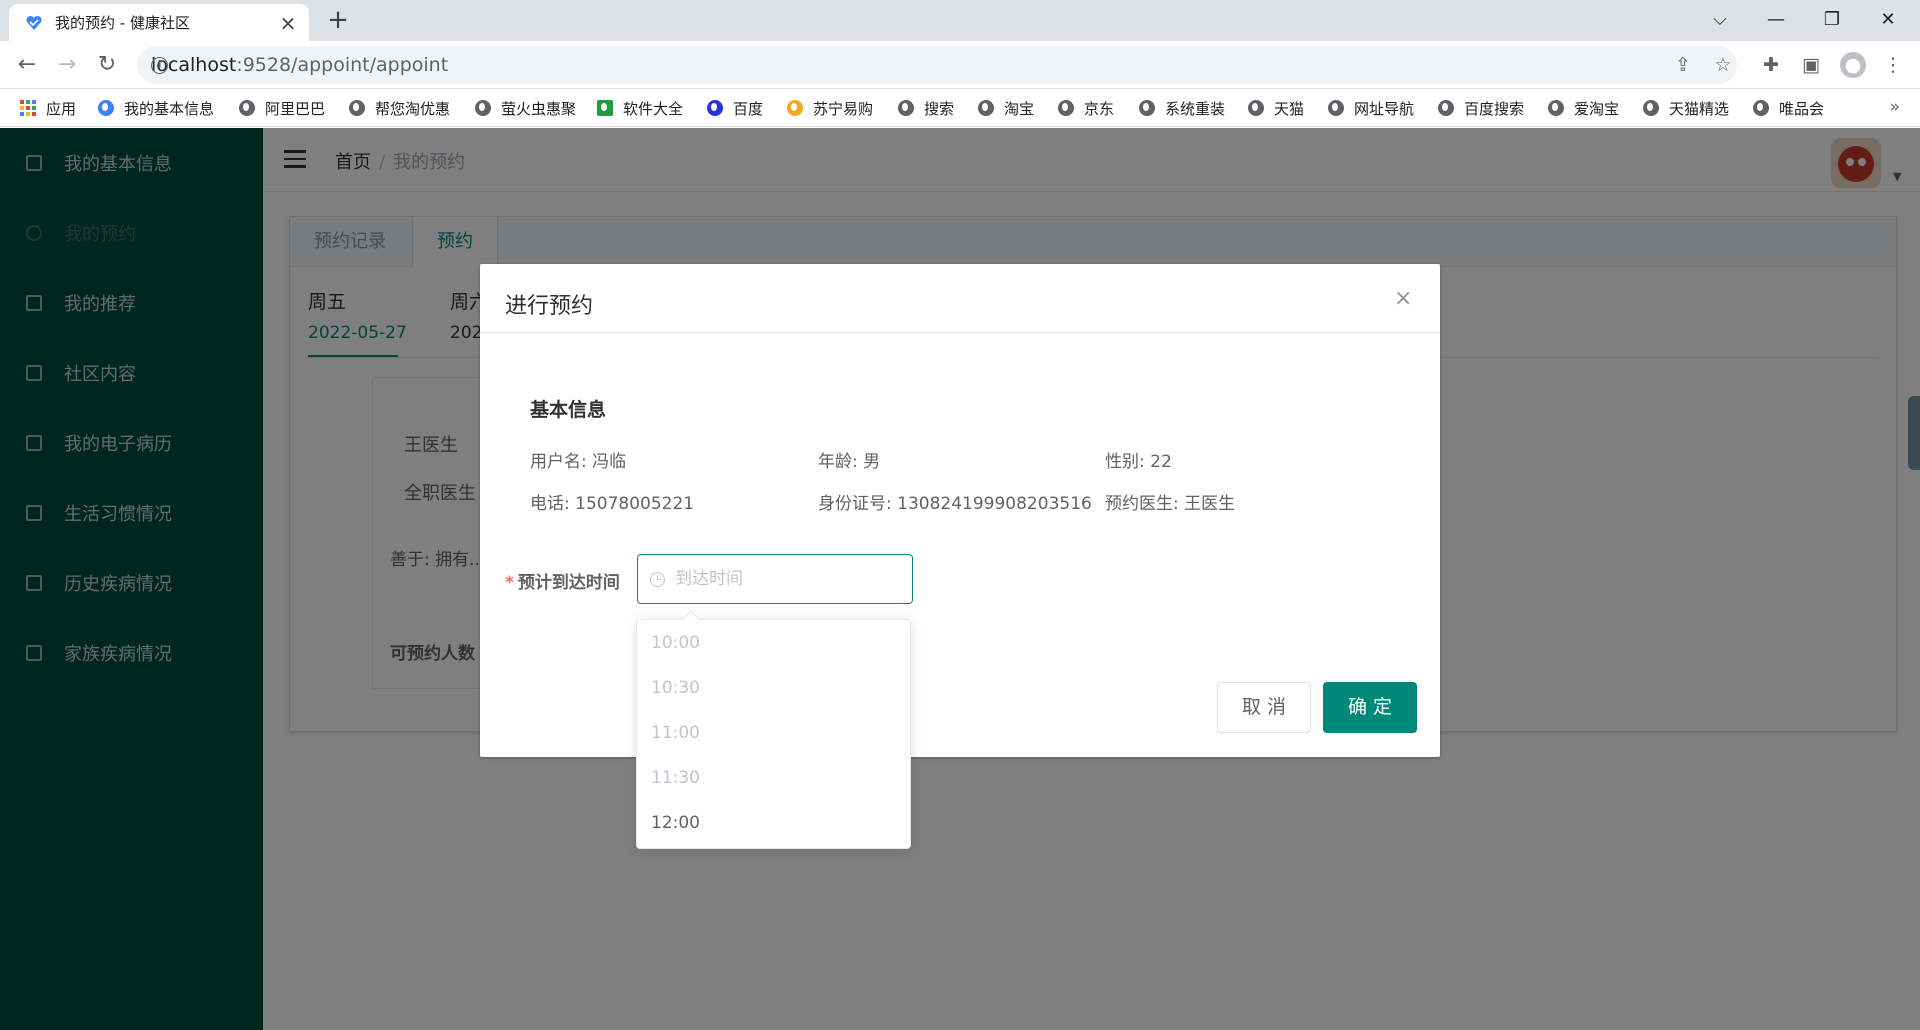  What do you see at coordinates (785, 579) in the screenshot?
I see `arrival-time-input` at bounding box center [785, 579].